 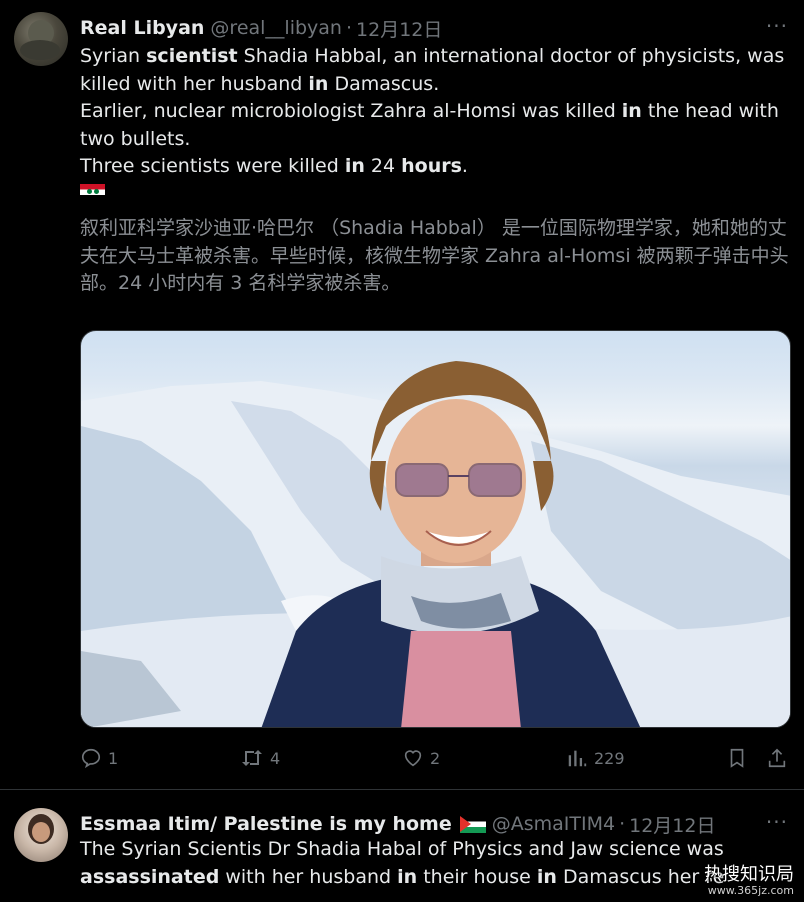 What do you see at coordinates (553, 824) in the screenshot?
I see `author-handle: @AsmaITIM4` at bounding box center [553, 824].